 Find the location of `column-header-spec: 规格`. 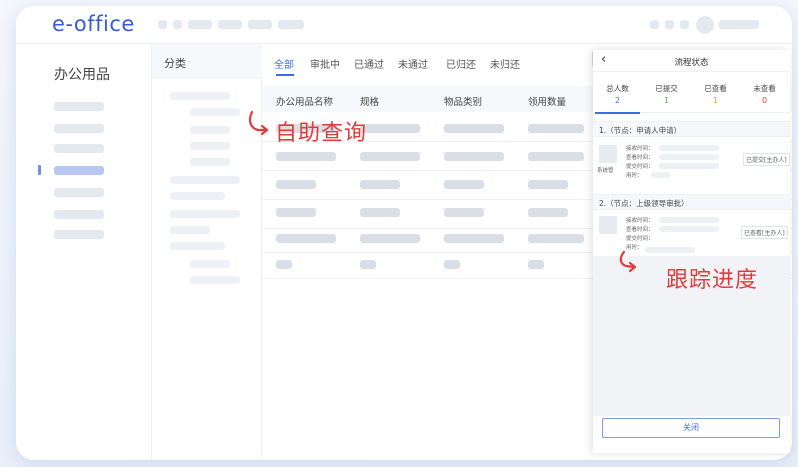

column-header-spec: 规格 is located at coordinates (370, 102).